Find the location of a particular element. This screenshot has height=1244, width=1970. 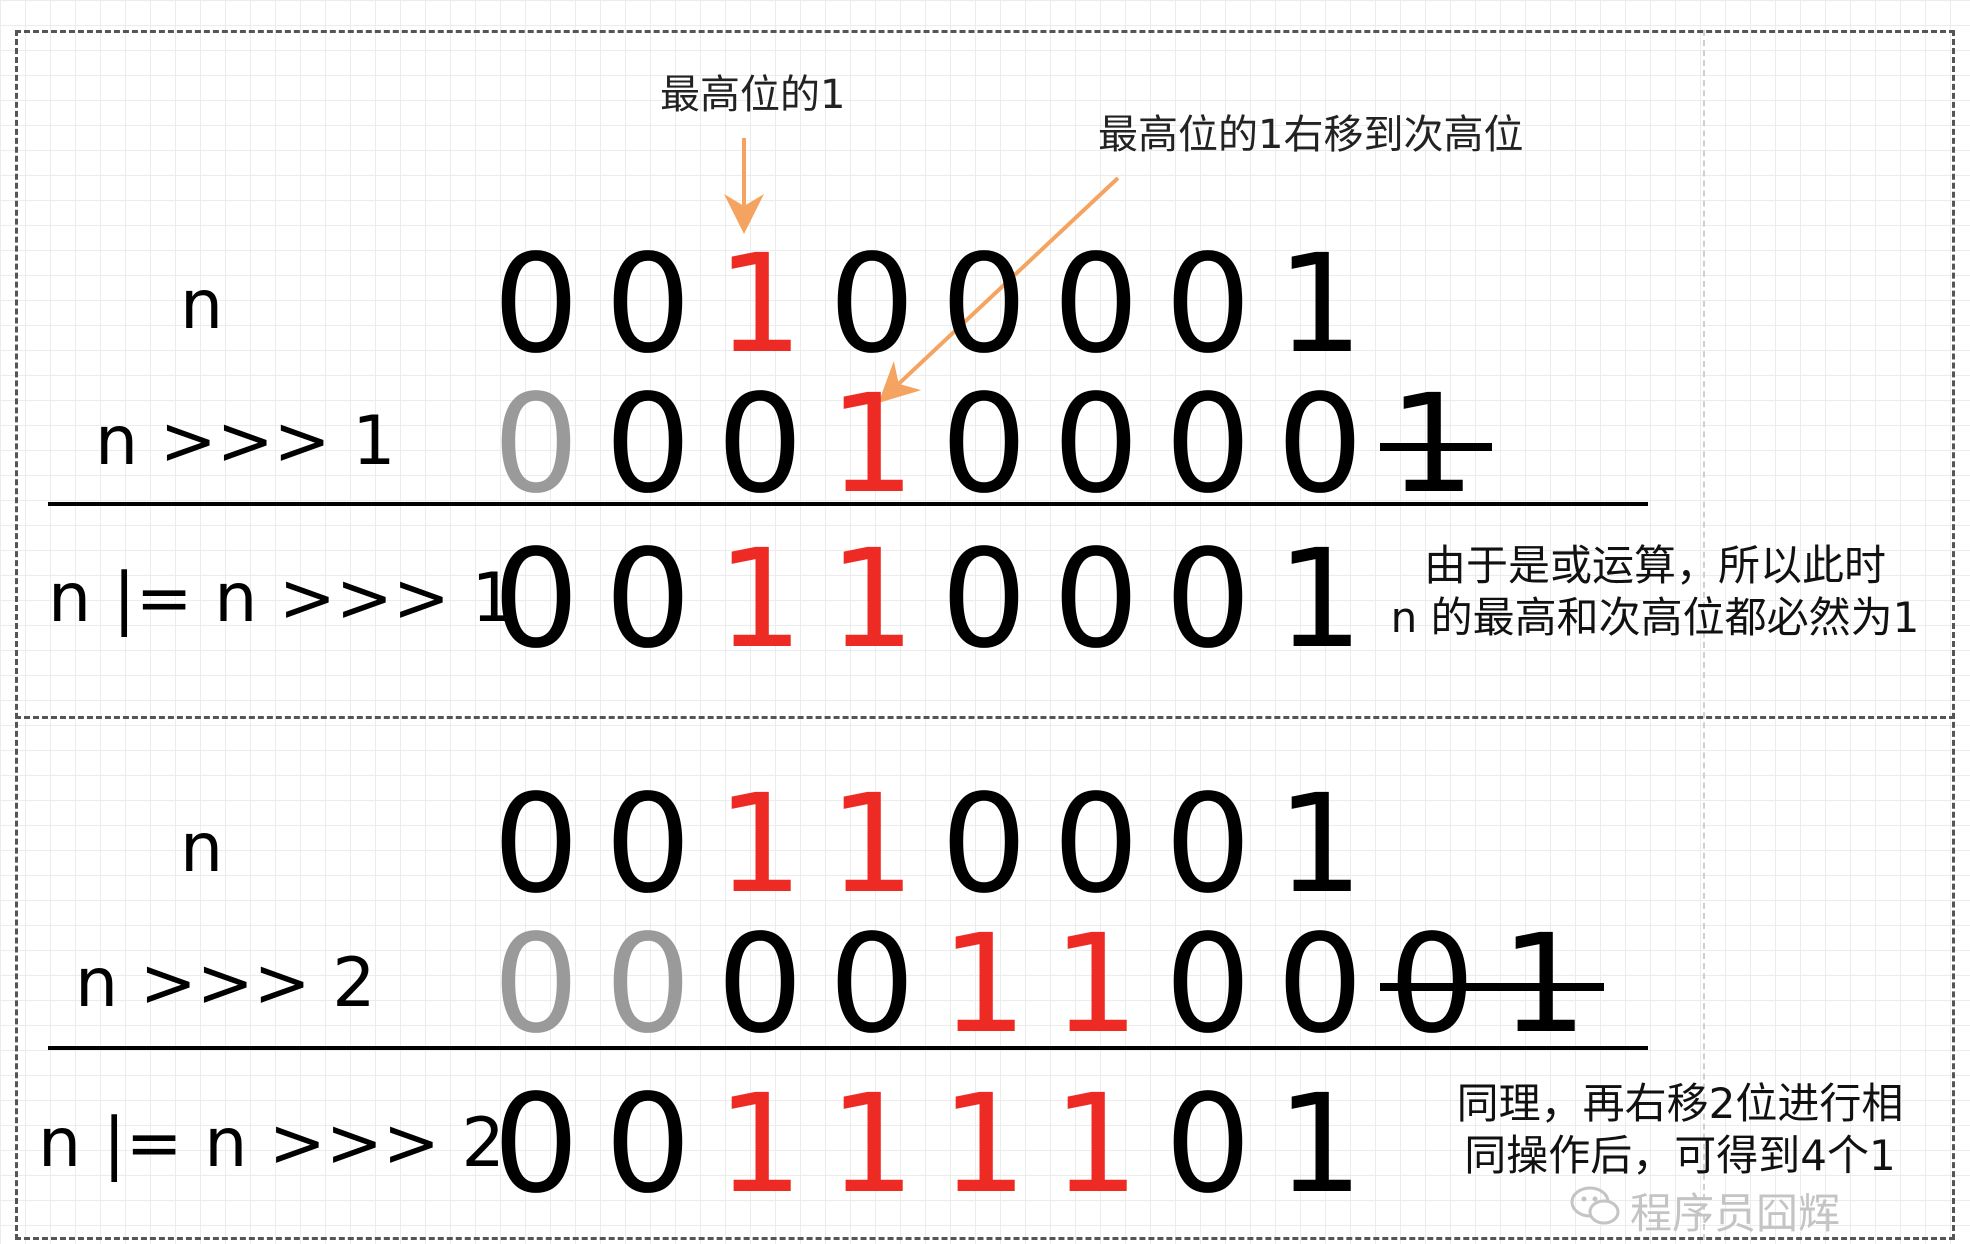

note-same-explanation: 同理，再右移2位进行相 同操作后，可得到4个1 is located at coordinates (1680, 1130).